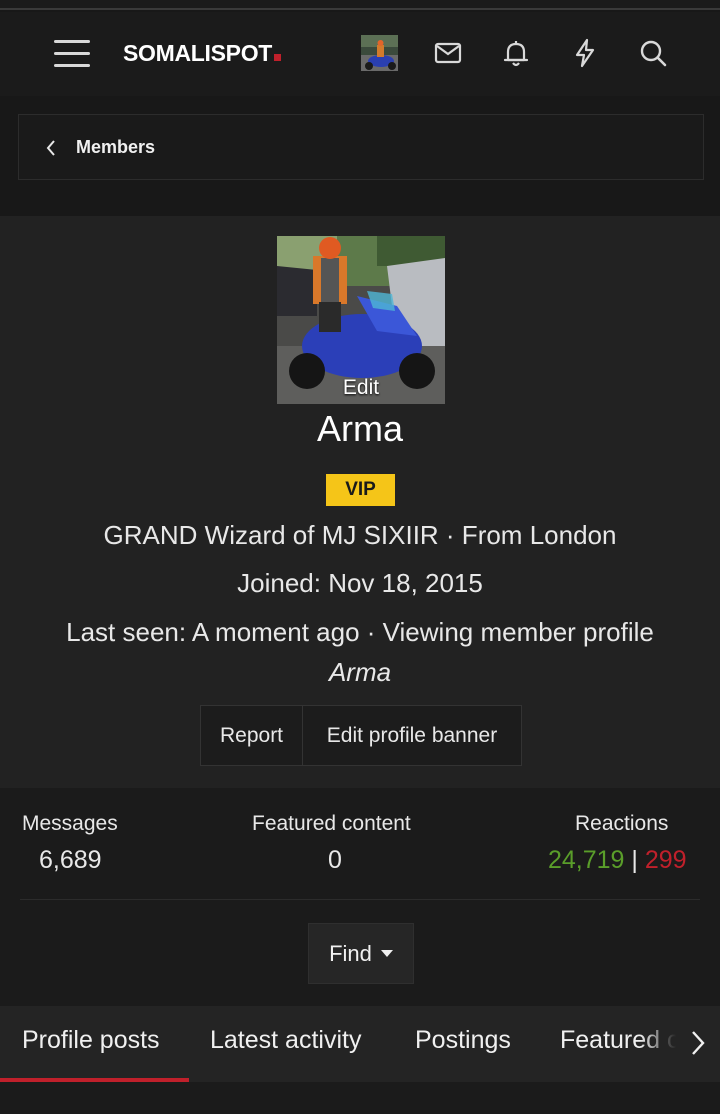 This screenshot has width=720, height=1114. What do you see at coordinates (361, 320) in the screenshot?
I see `profile-avatar: Edit` at bounding box center [361, 320].